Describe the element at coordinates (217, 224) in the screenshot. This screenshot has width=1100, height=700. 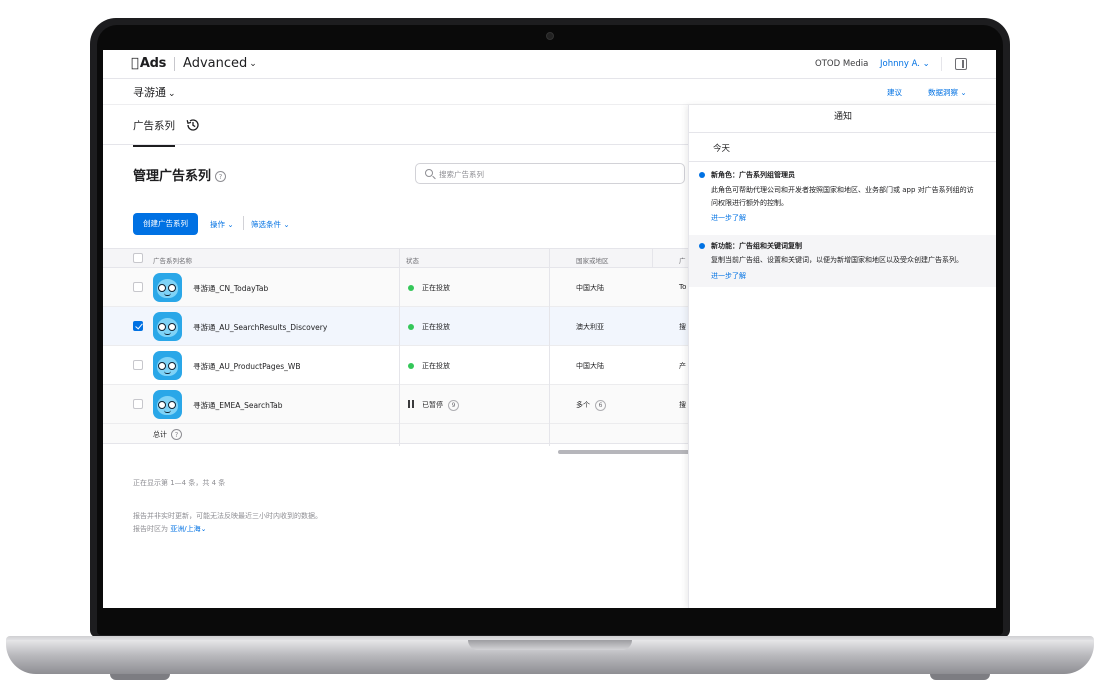
I see `actions-label: 操作` at that location.